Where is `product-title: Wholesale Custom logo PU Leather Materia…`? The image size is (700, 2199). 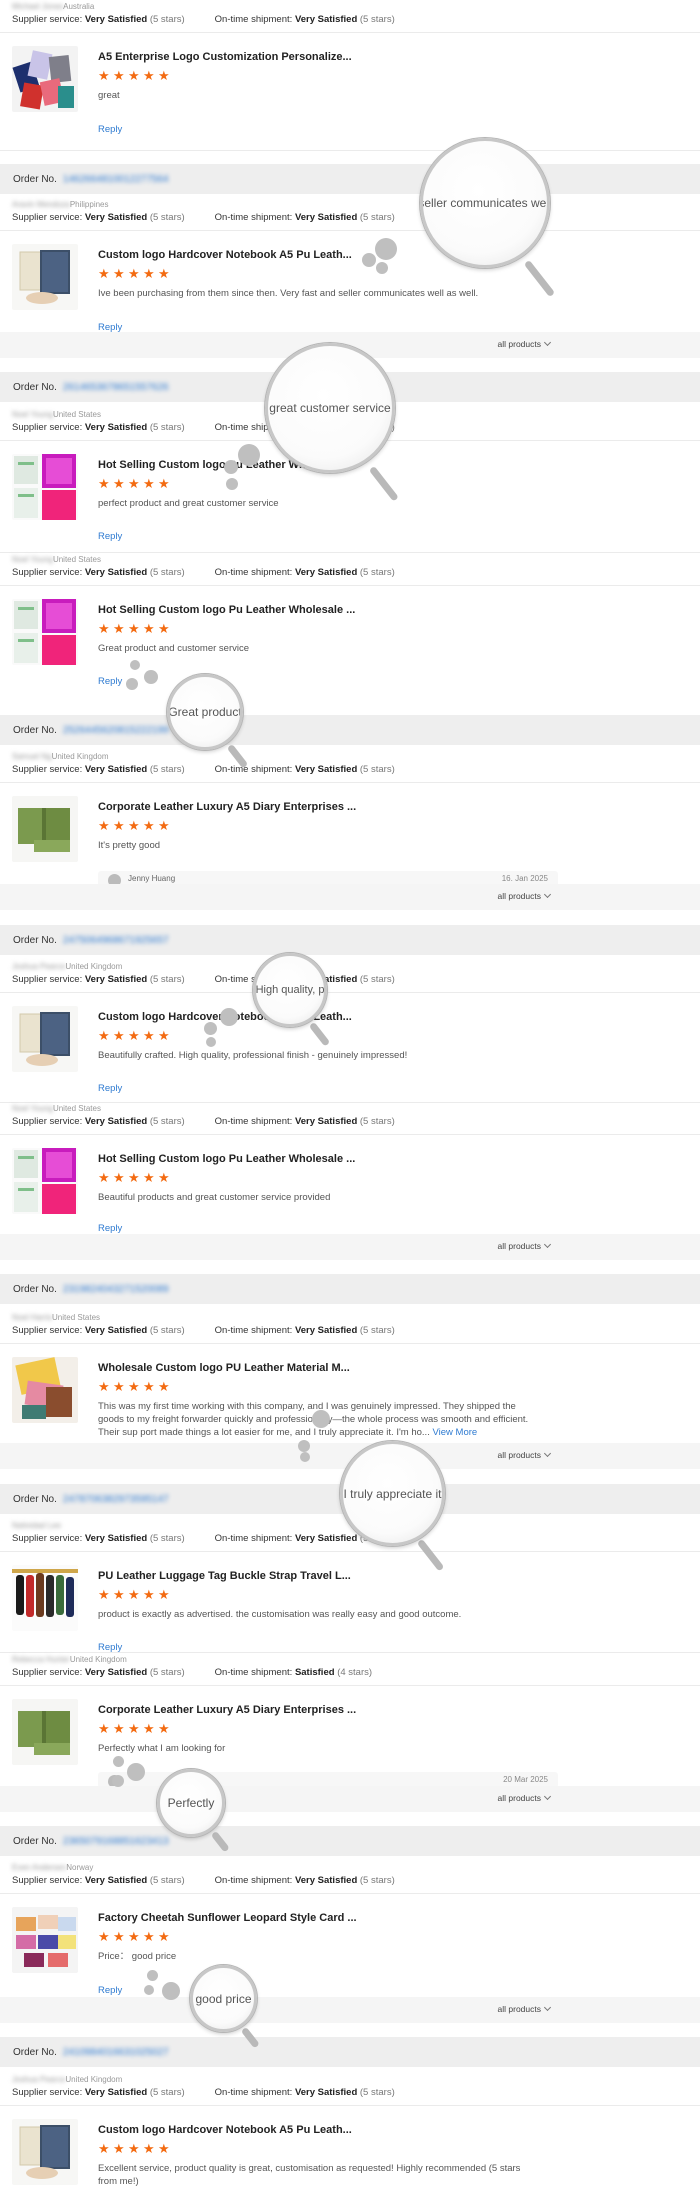
product-title: Wholesale Custom logo PU Leather Materia… is located at coordinates (224, 1368).